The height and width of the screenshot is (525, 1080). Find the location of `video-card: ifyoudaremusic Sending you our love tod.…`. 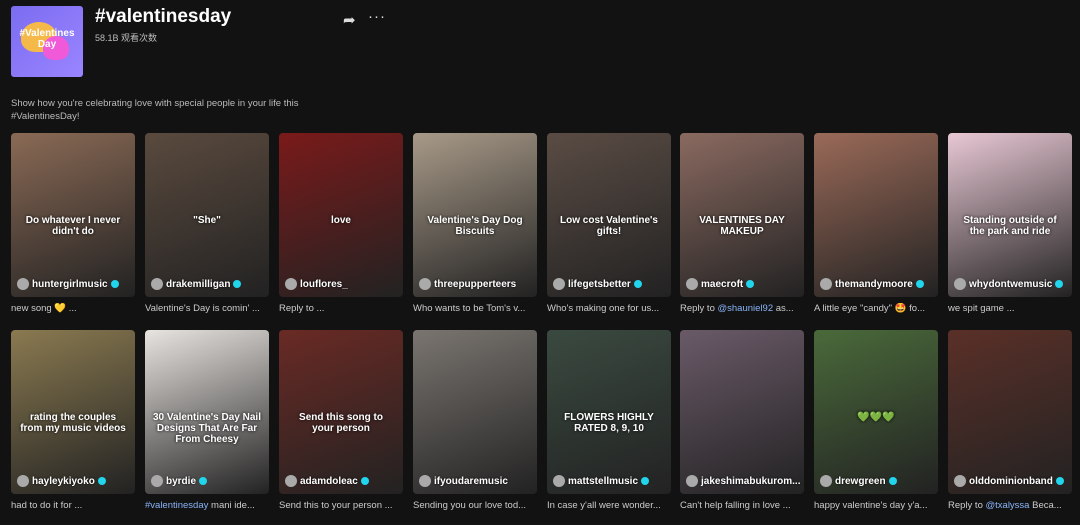

video-card: ifyoudaremusic Sending you our love tod.… is located at coordinates (475, 420).